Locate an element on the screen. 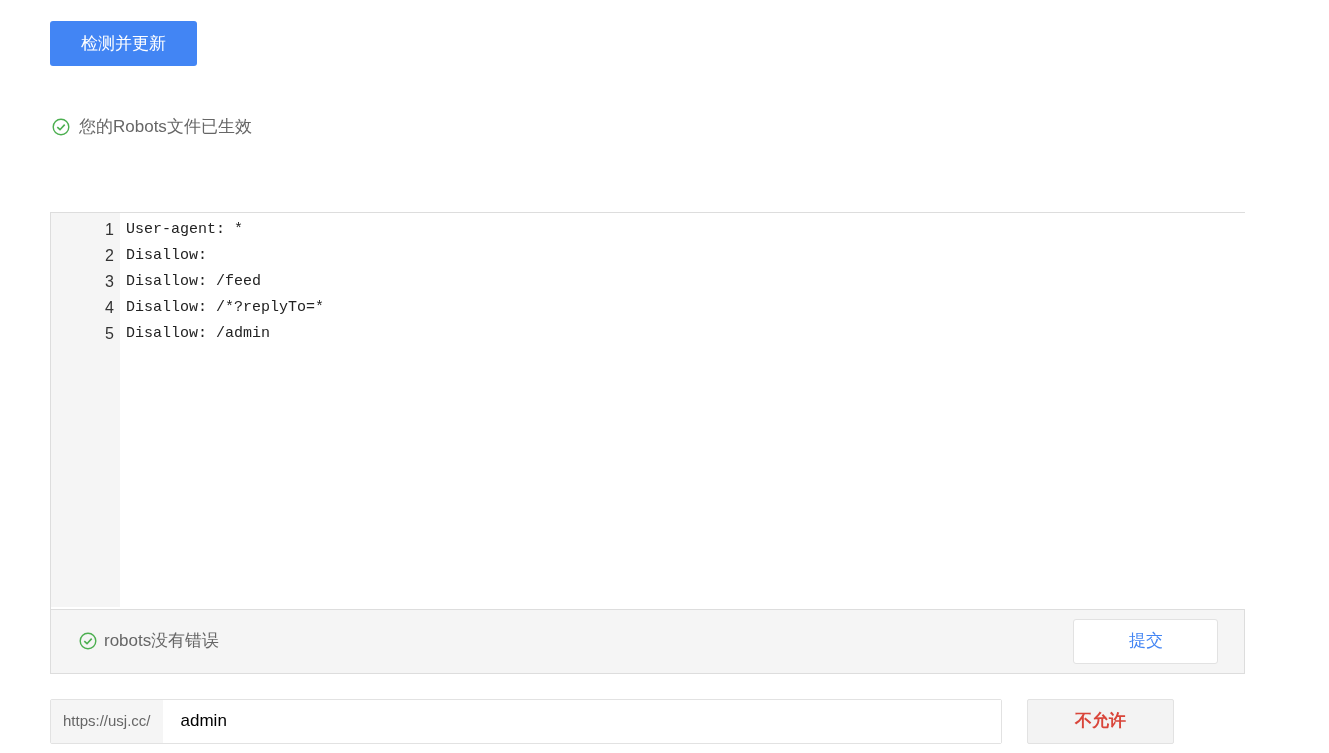 Image resolution: width=1329 pixels, height=753 pixels. result-badge: 不允许 is located at coordinates (1100, 721).